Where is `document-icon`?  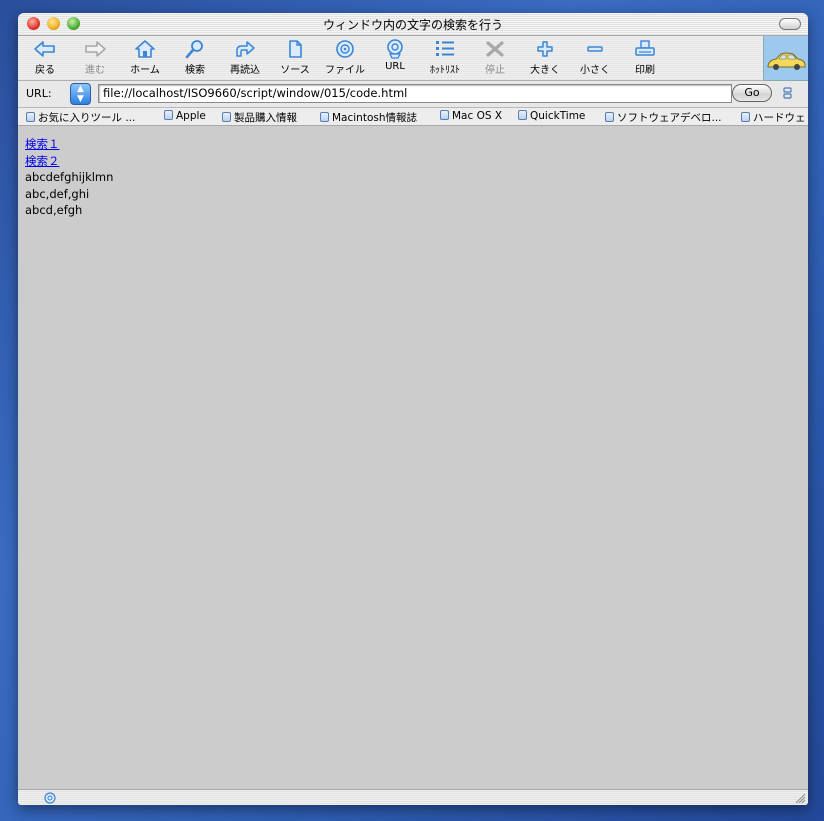
document-icon is located at coordinates (295, 49).